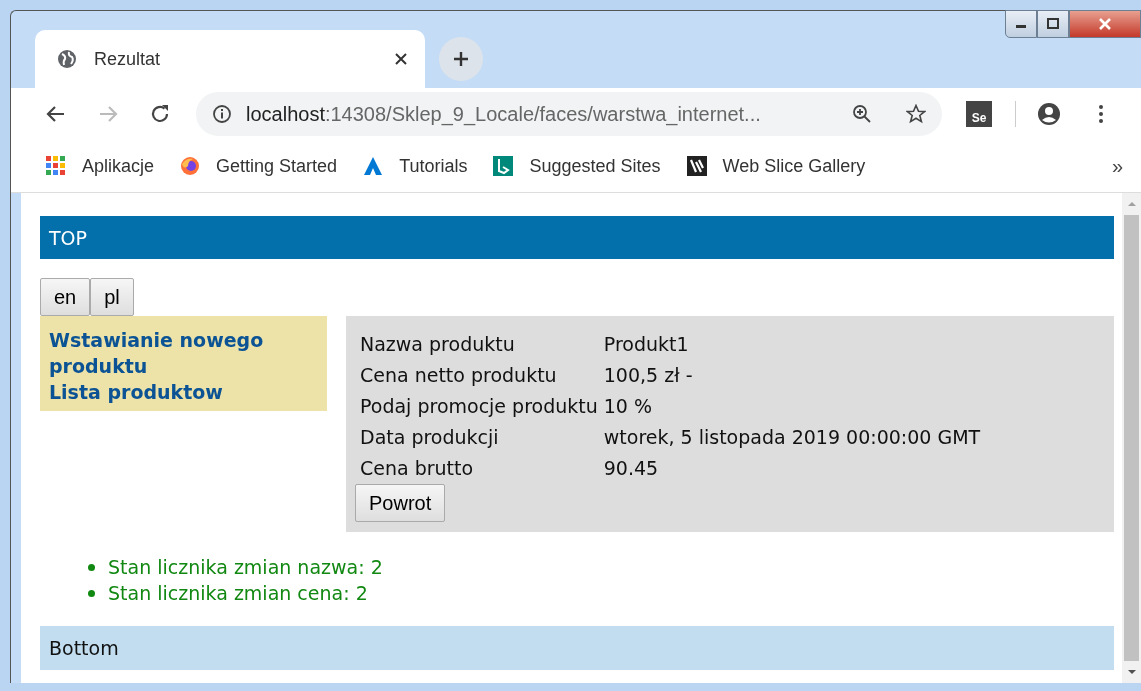 This screenshot has height=691, width=1141. I want to click on more-bookmarks-button: », so click(1117, 166).